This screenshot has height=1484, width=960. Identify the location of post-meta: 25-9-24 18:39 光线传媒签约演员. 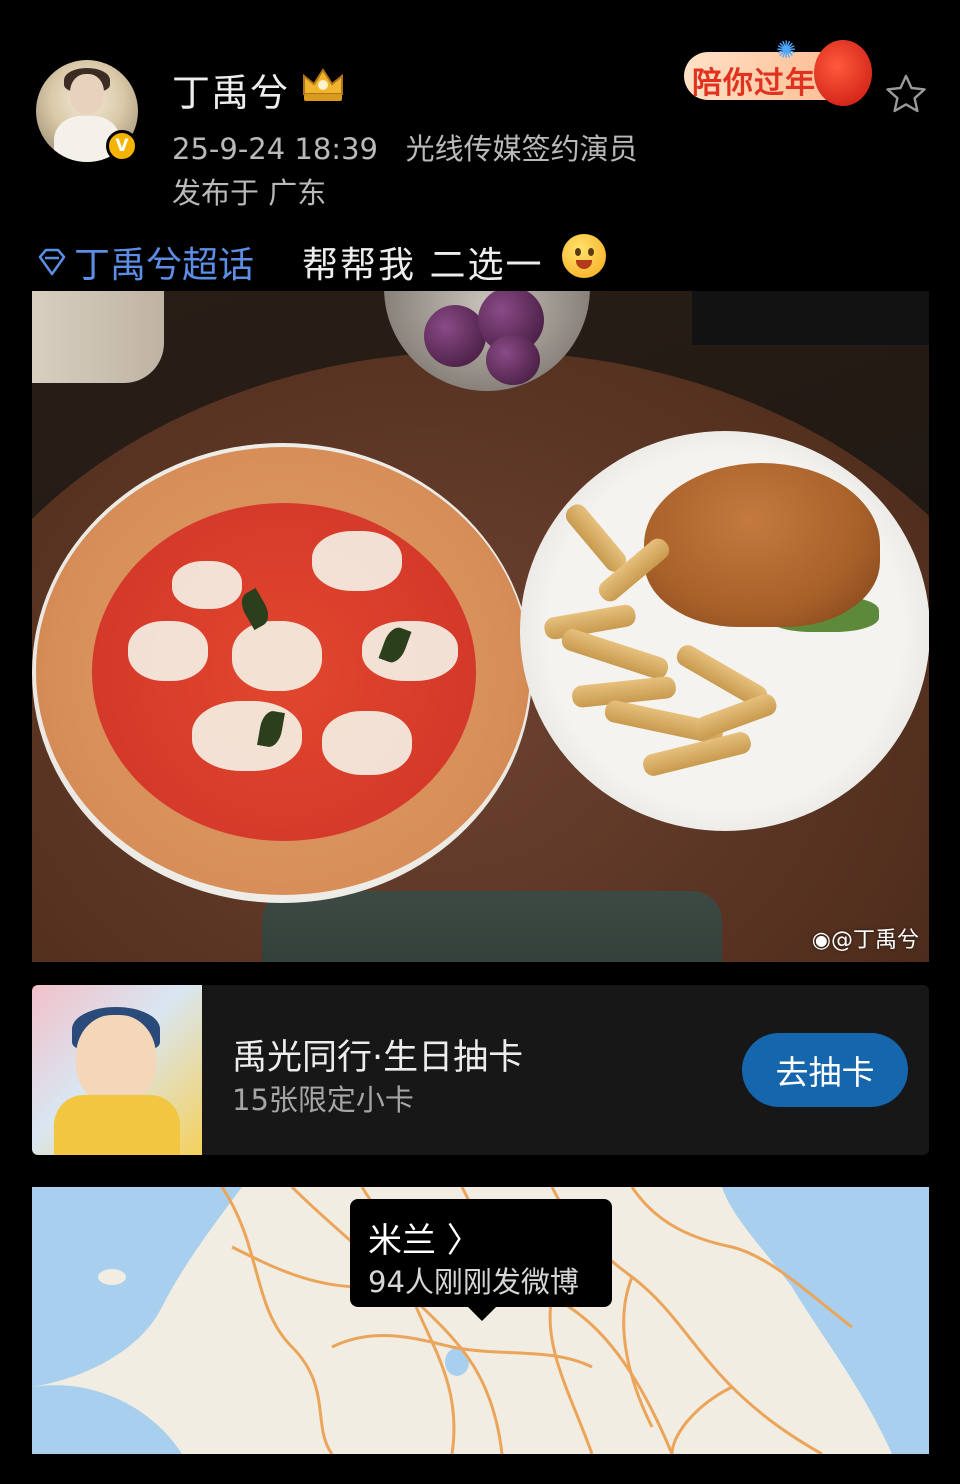
(405, 147).